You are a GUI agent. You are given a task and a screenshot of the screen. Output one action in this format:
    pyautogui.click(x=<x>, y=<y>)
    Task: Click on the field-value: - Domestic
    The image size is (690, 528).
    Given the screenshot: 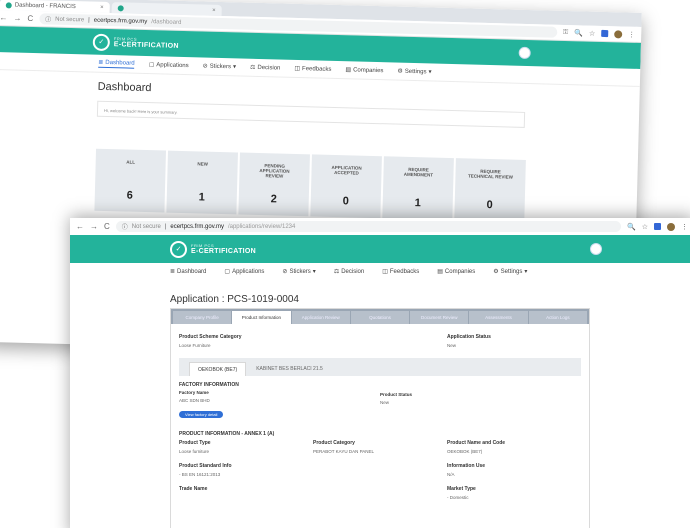 What is the action you would take?
    pyautogui.click(x=458, y=497)
    